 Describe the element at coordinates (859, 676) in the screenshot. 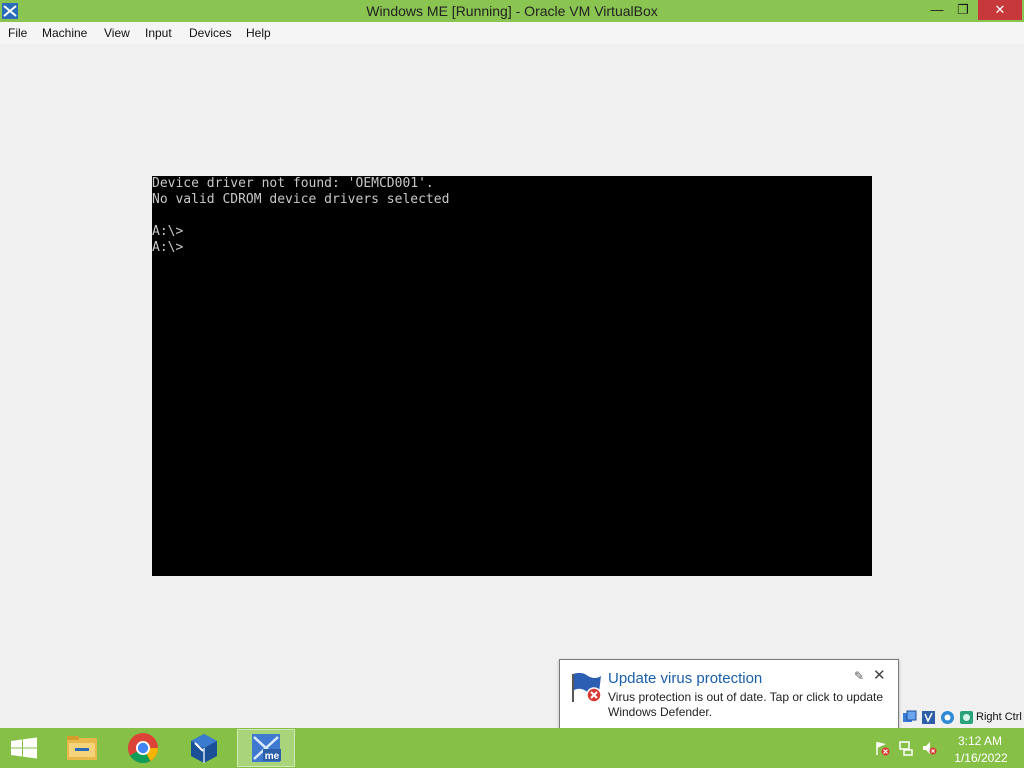

I see `pin-icon: ✎` at that location.